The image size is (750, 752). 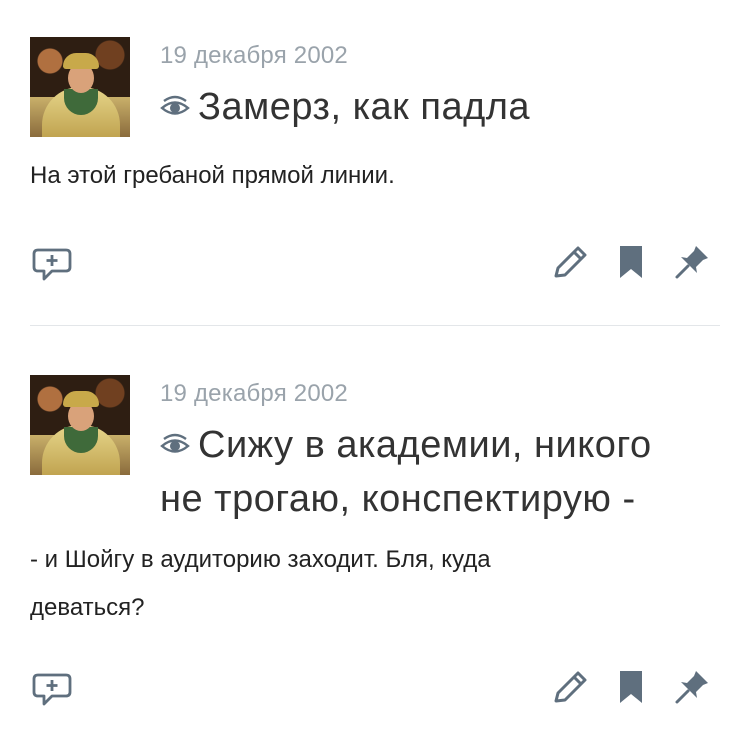 What do you see at coordinates (398, 499) in the screenshot?
I see `post-title-line2: не трогаю, конспектирую -` at bounding box center [398, 499].